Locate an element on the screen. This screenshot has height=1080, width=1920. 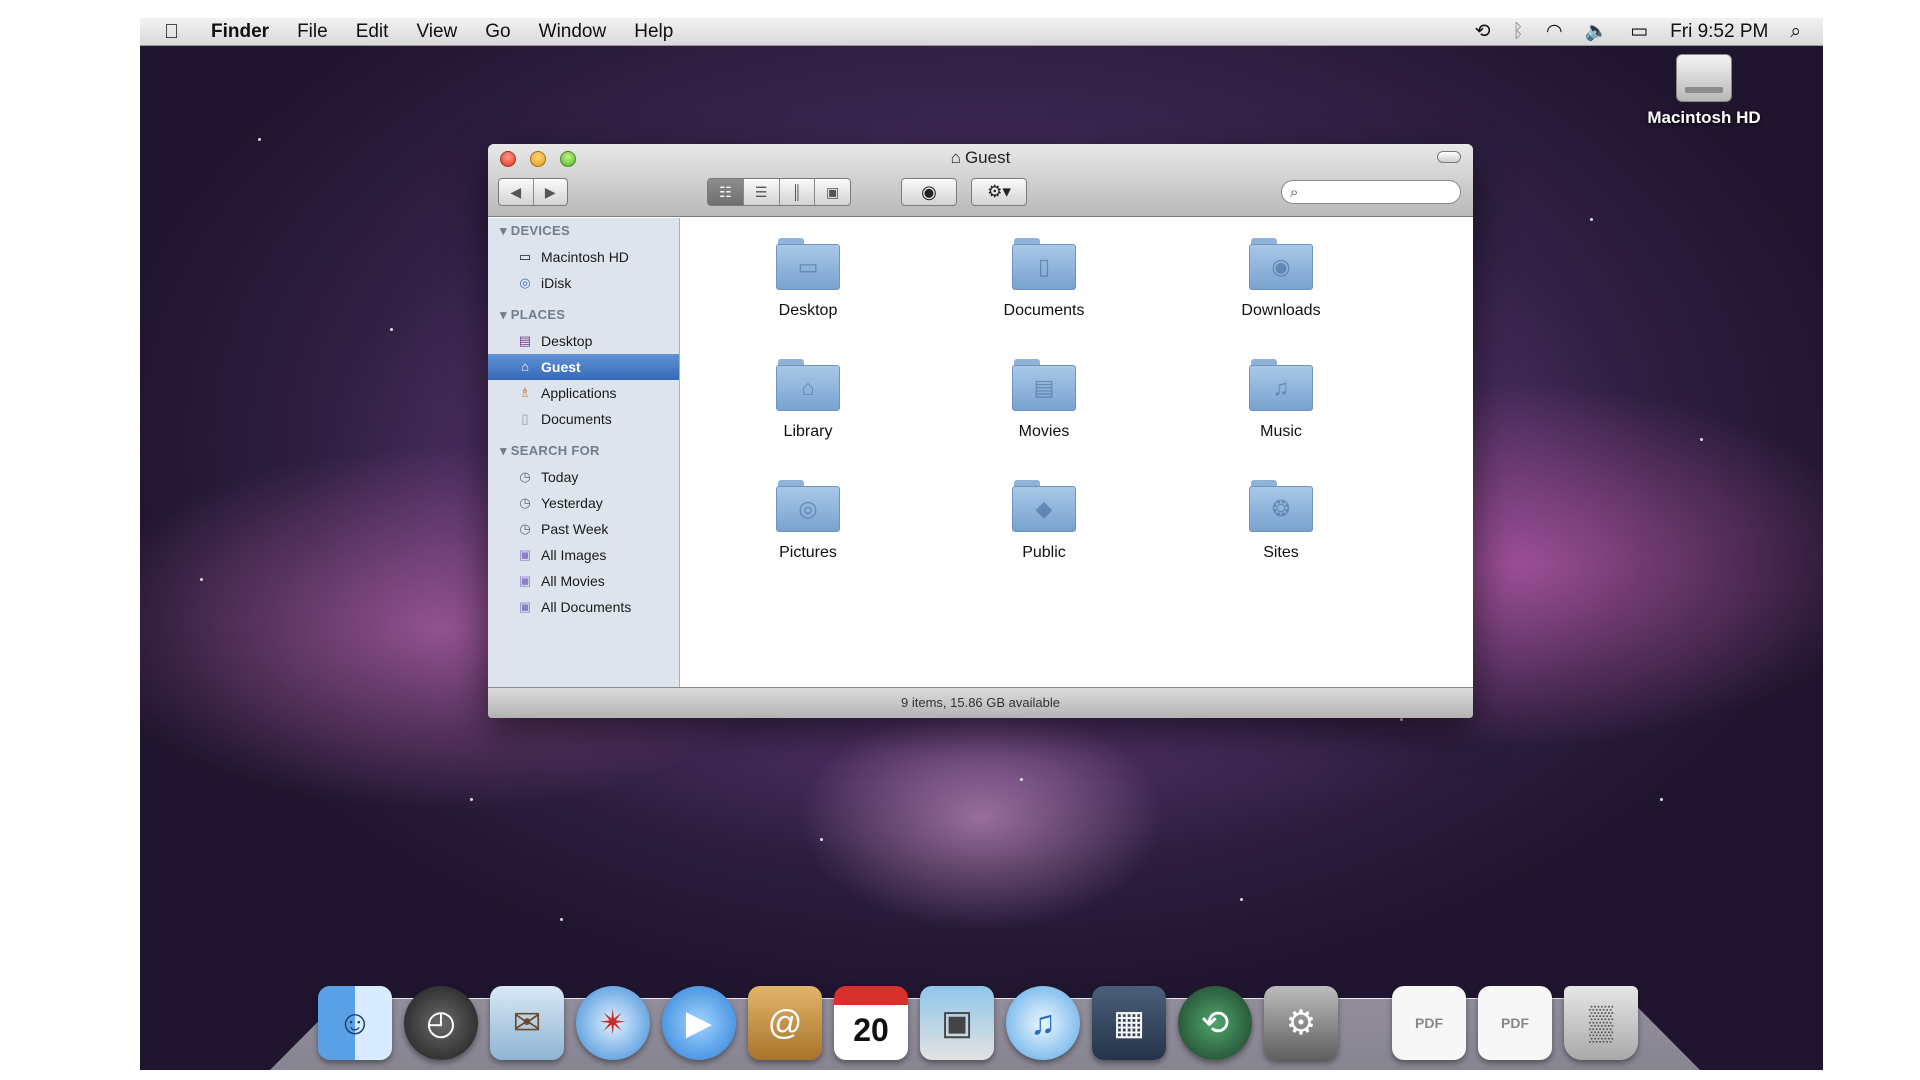
dock-iphoto-icon: ▣ is located at coordinates (957, 1023).